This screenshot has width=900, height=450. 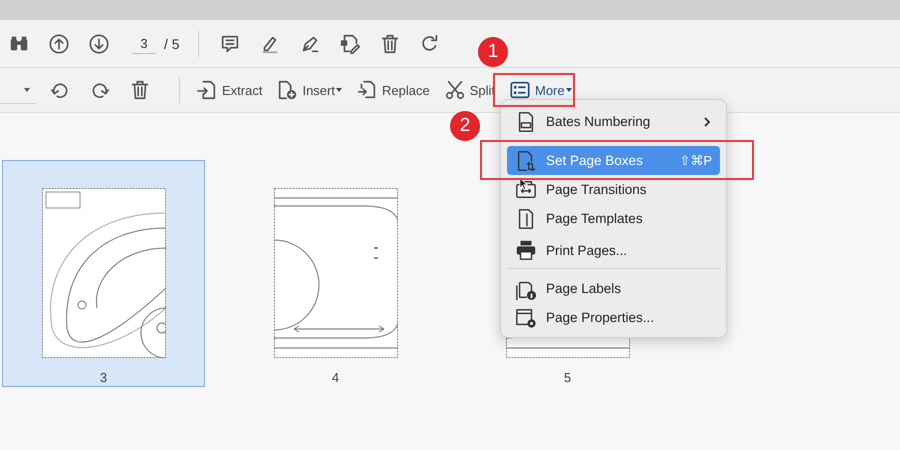 What do you see at coordinates (526, 250) in the screenshot?
I see `printer-icon` at bounding box center [526, 250].